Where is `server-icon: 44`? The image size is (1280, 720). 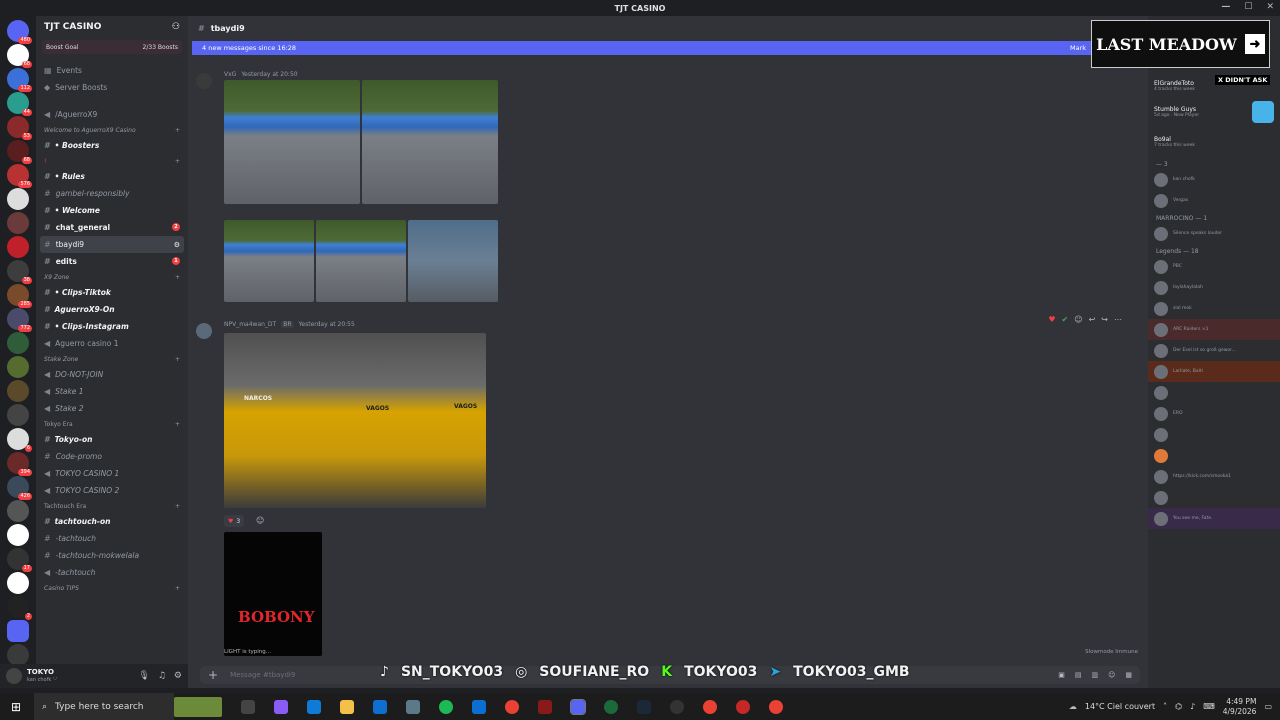
server-icon: 44 is located at coordinates (19, 104).